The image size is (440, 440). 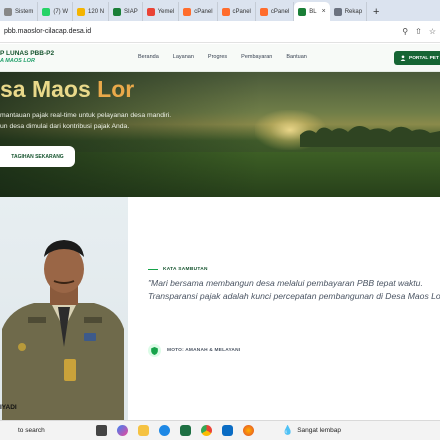 I want to click on weather-widget: 💧 Sangat lembap, so click(x=311, y=430).